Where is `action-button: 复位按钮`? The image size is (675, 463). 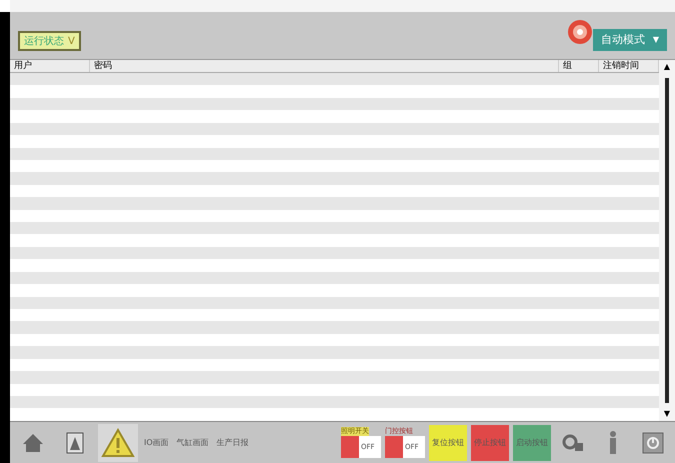 action-button: 复位按钮 is located at coordinates (448, 442).